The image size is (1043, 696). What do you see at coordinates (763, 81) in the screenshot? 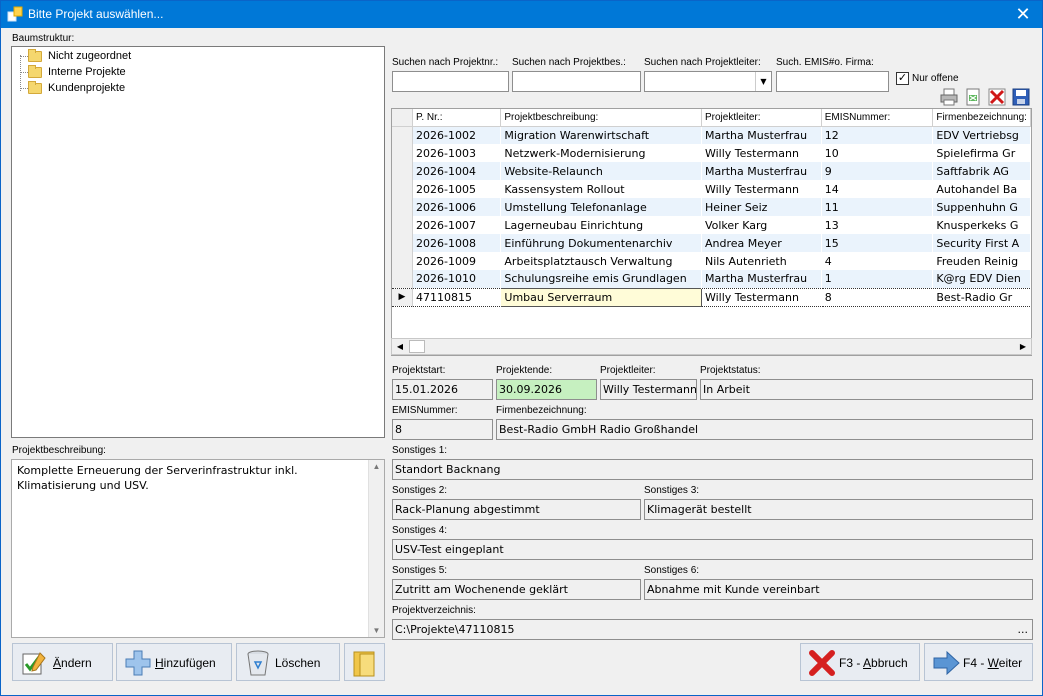
I see `chevron-down-icon: ▼` at bounding box center [763, 81].